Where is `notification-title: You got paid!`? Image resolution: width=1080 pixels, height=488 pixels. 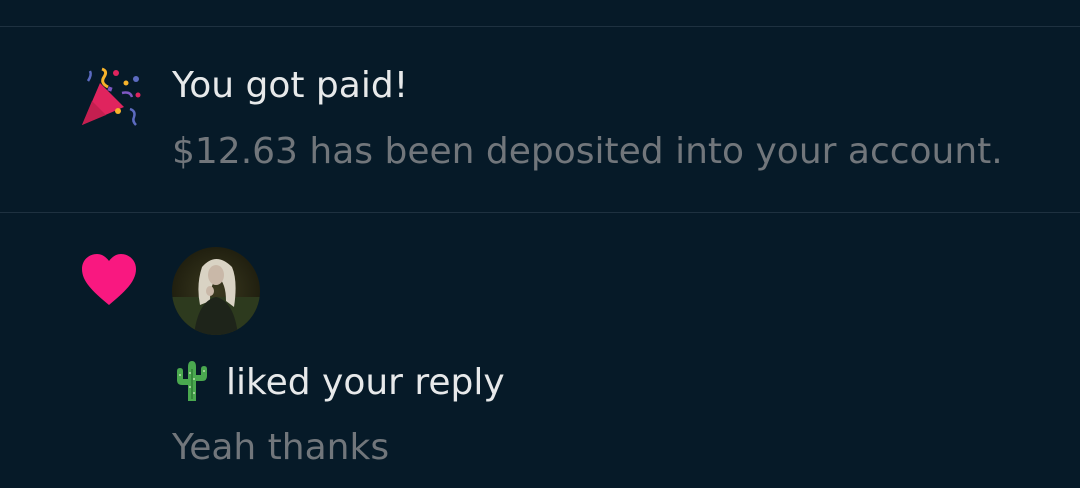 notification-title: You got paid! is located at coordinates (290, 85).